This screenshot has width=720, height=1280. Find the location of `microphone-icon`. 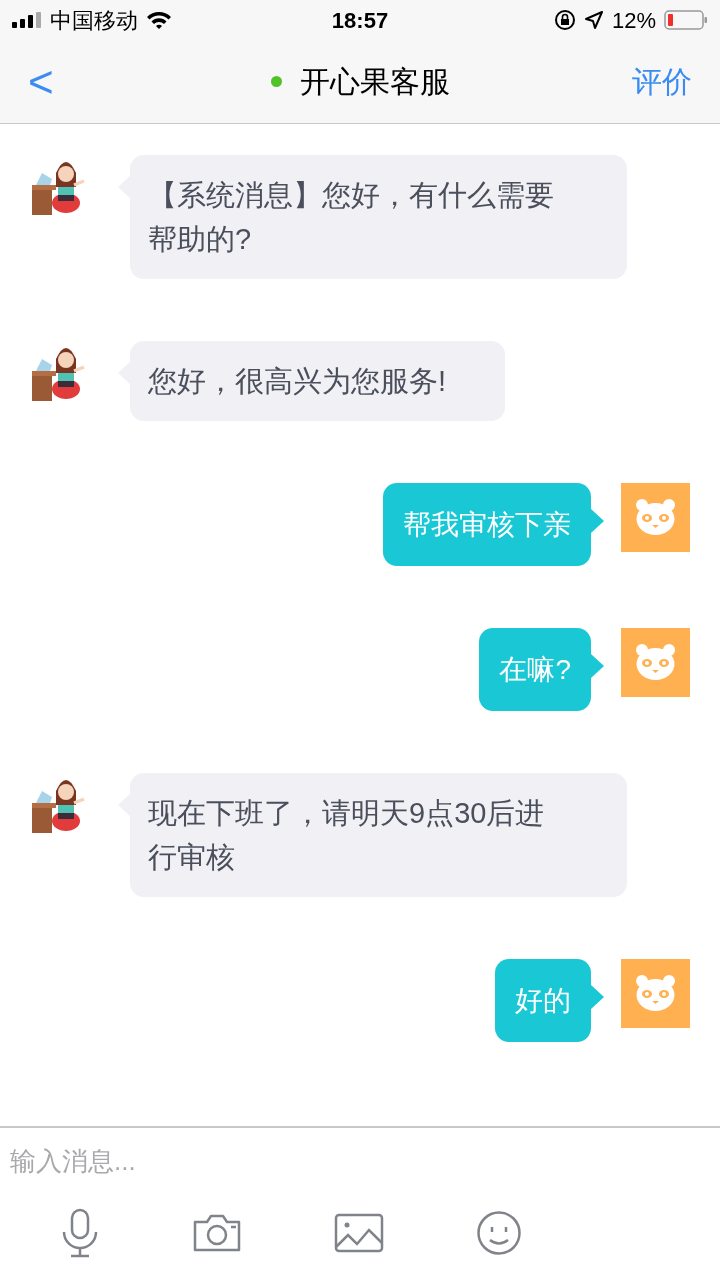

microphone-icon is located at coordinates (80, 1233).